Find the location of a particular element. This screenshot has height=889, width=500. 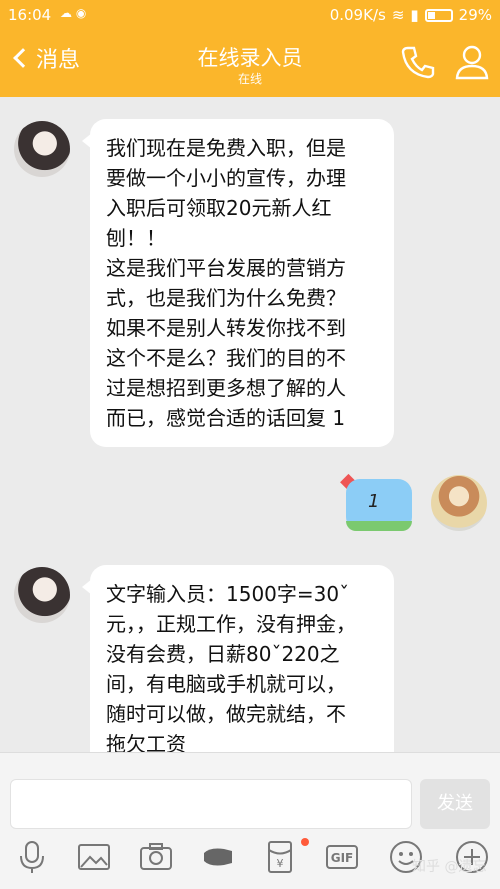

camera-button is located at coordinates (156, 859).